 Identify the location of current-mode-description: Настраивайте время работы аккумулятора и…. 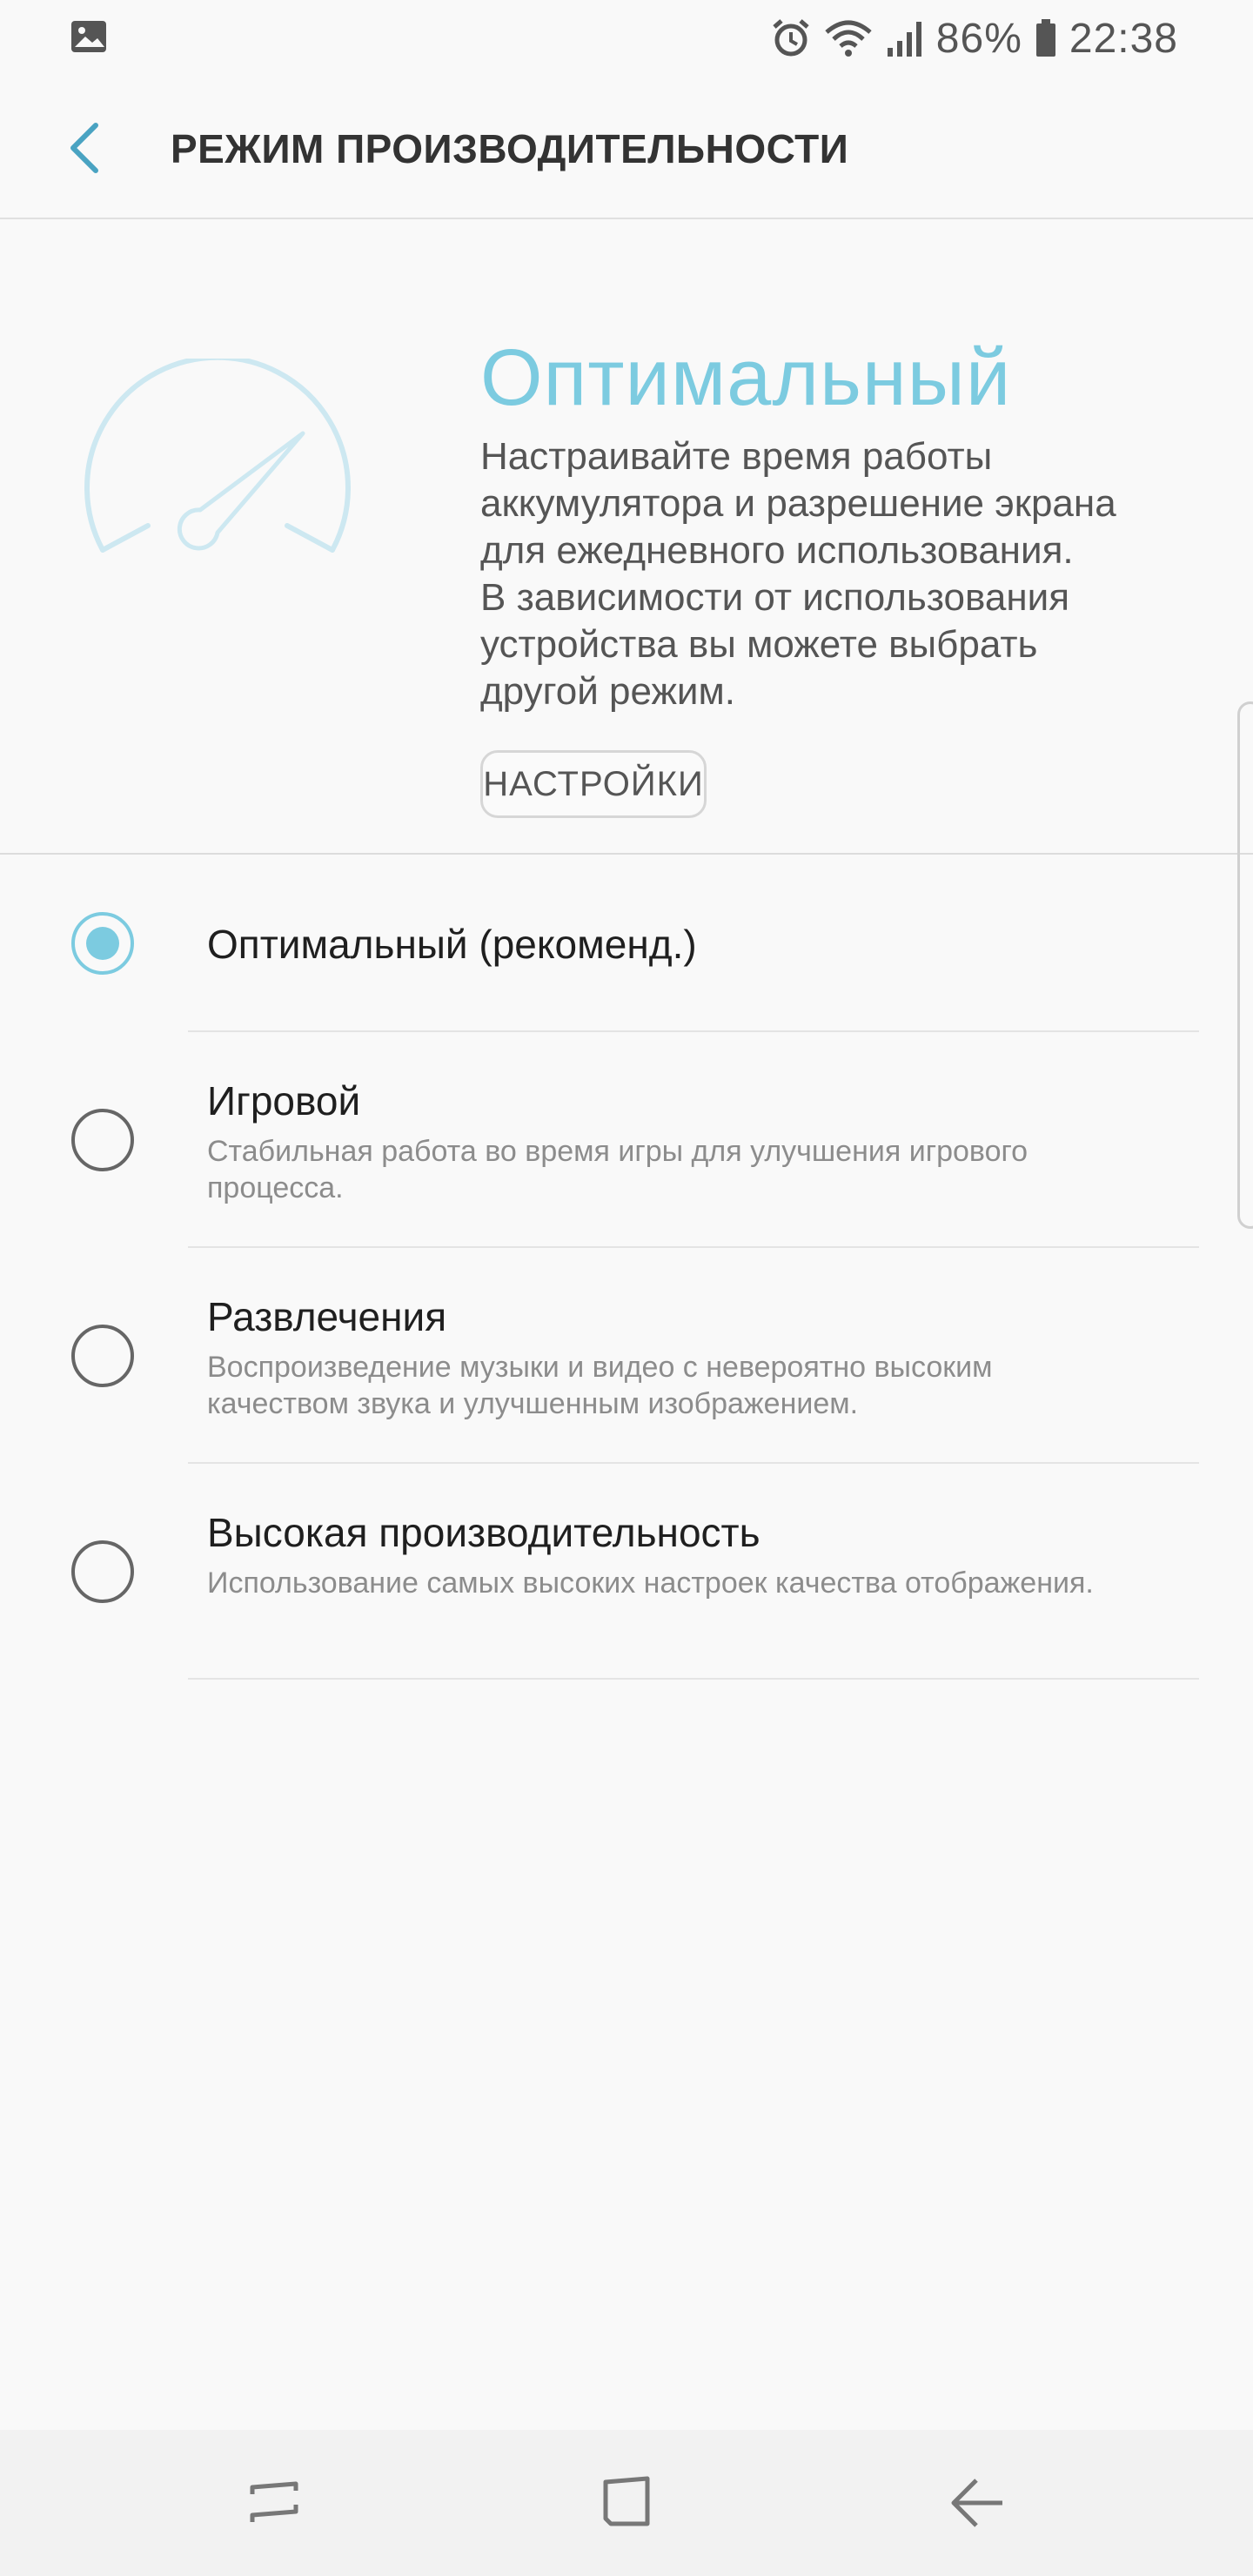
(798, 574).